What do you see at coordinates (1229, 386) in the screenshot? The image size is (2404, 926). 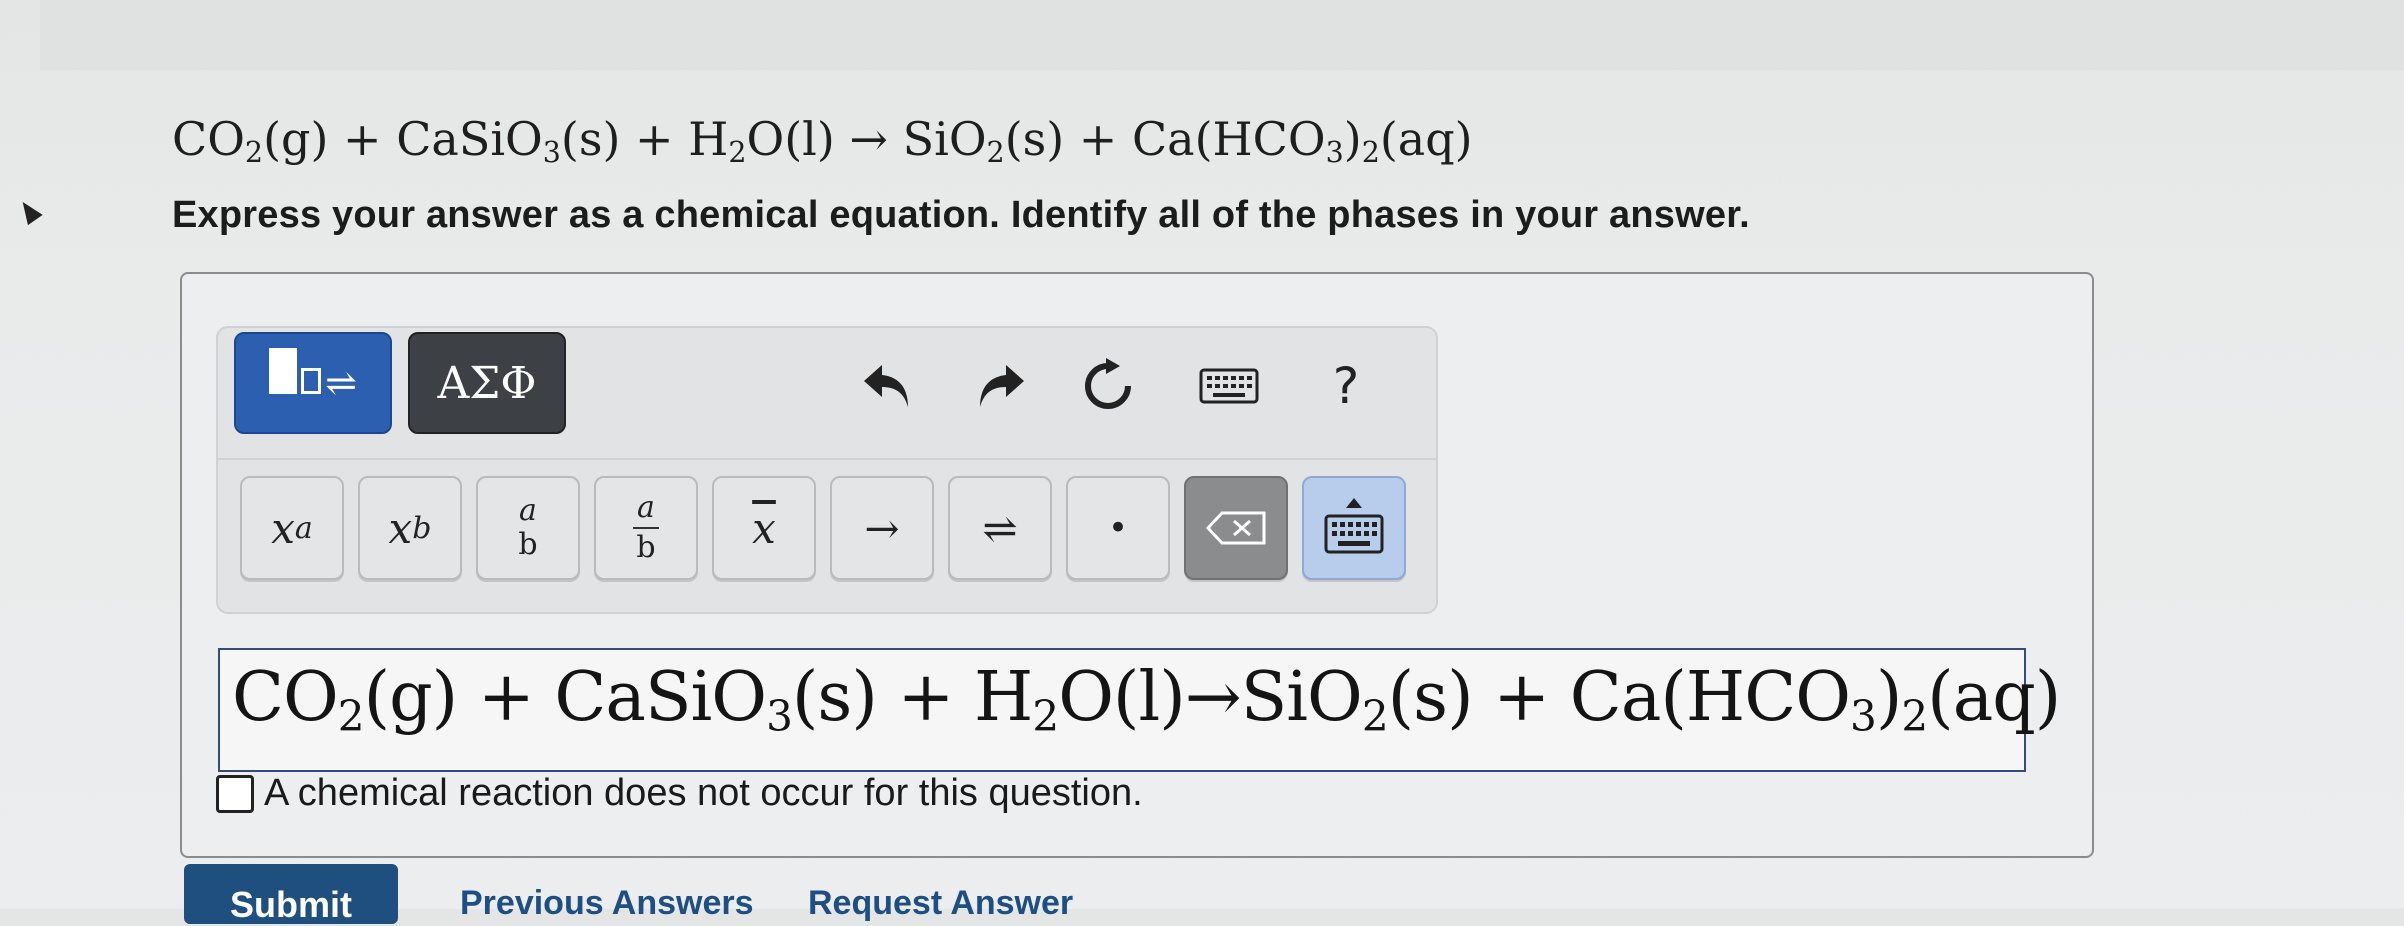 I see `keyboard-icon` at bounding box center [1229, 386].